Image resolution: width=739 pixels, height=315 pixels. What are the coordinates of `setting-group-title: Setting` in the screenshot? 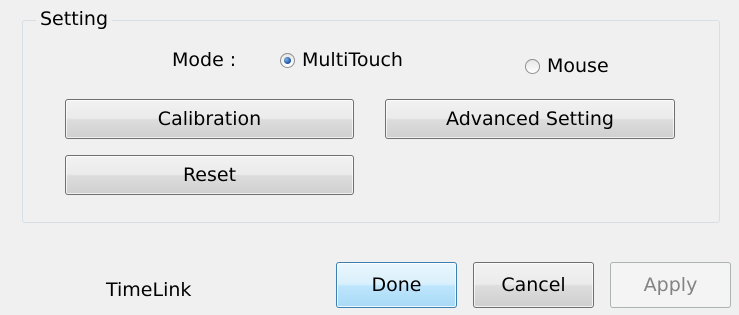 It's located at (74, 19).